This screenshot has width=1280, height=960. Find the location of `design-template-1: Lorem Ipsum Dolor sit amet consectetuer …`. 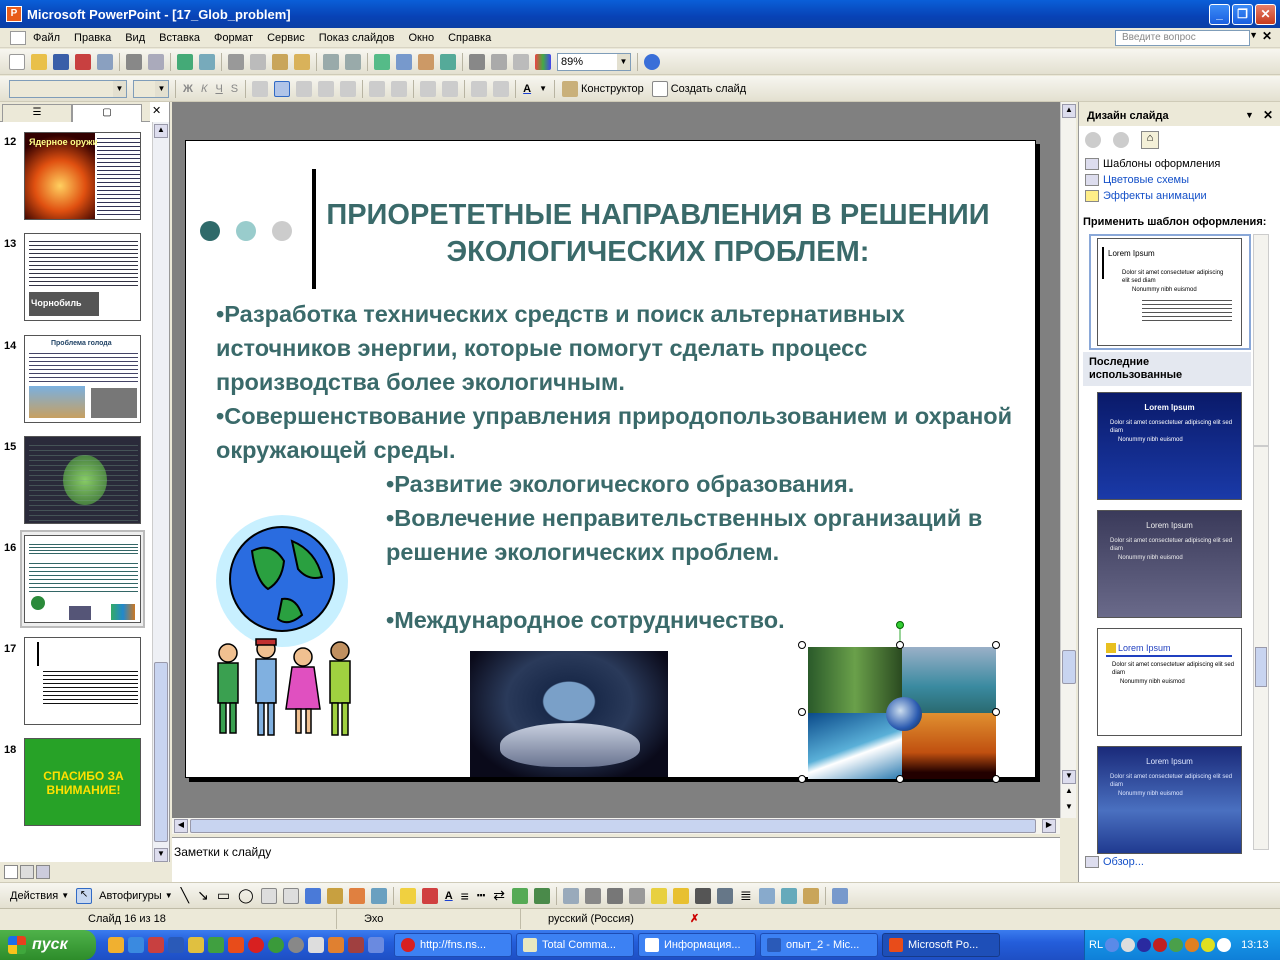

design-template-1: Lorem Ipsum Dolor sit amet consectetuer … is located at coordinates (1169, 446).